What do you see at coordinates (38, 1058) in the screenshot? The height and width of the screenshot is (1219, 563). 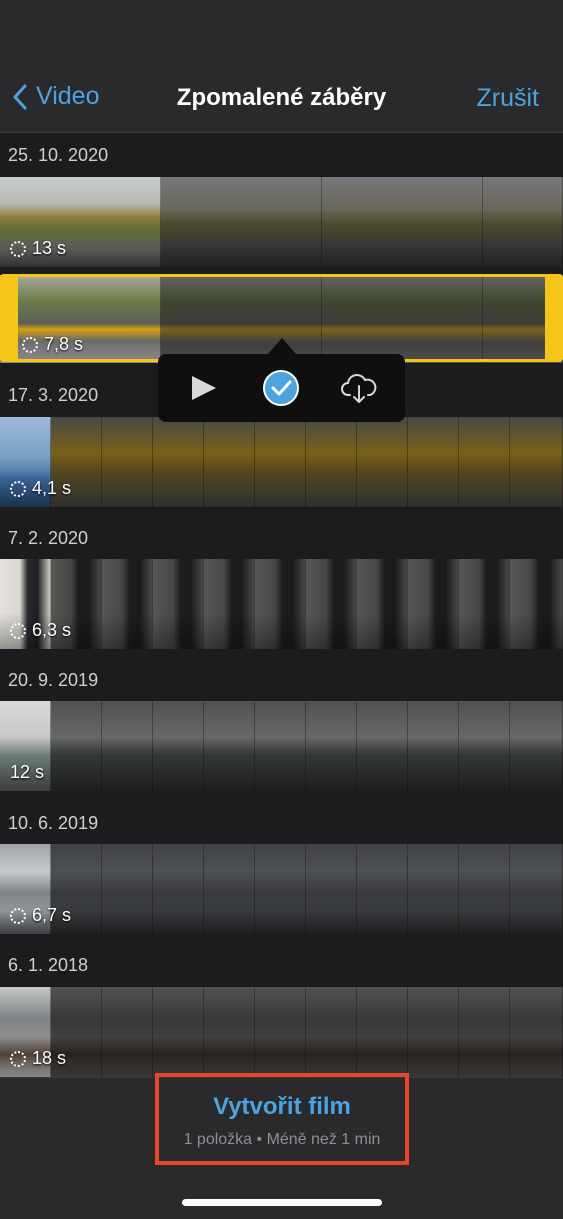 I see `clip-duration: 18 s` at bounding box center [38, 1058].